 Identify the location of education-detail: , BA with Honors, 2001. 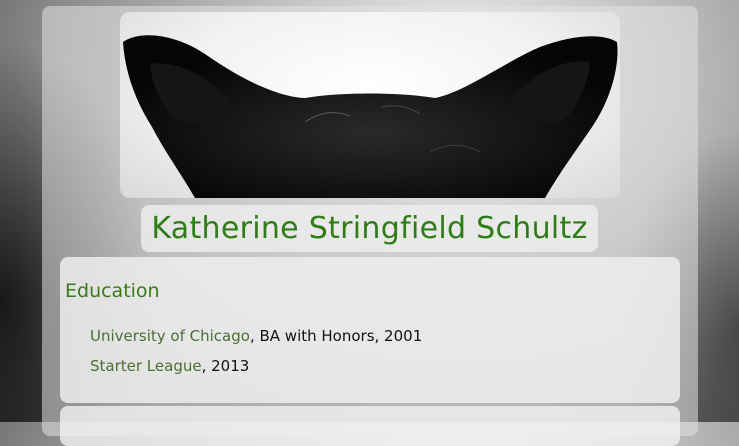
(336, 336).